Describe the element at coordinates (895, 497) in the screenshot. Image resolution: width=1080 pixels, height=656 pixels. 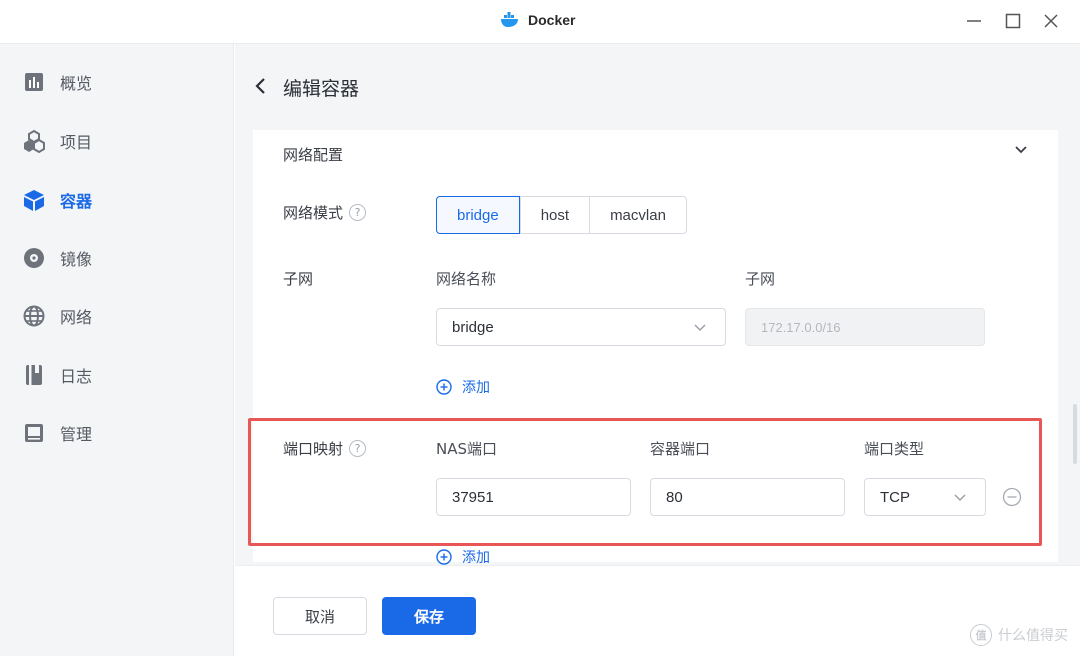
I see `port-type-value: TCP` at that location.